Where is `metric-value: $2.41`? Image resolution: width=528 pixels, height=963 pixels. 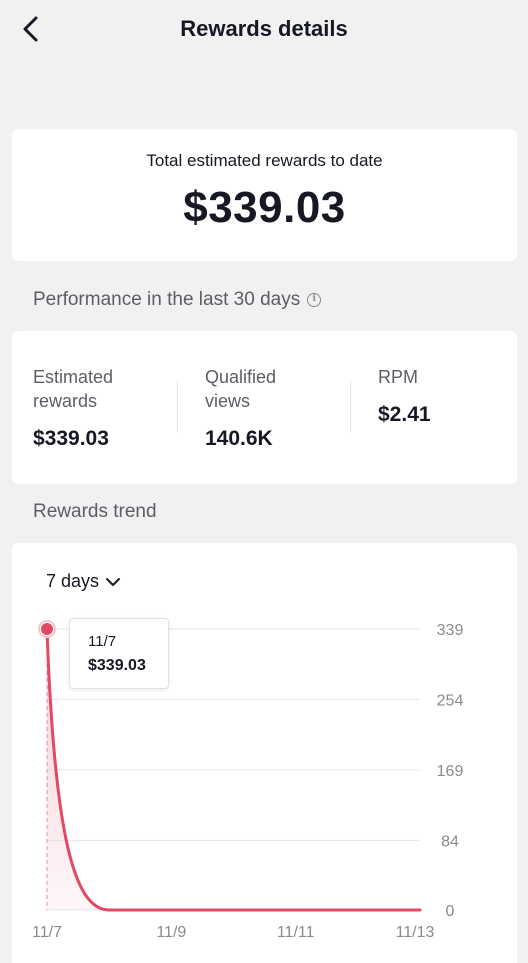
metric-value: $2.41 is located at coordinates (404, 414).